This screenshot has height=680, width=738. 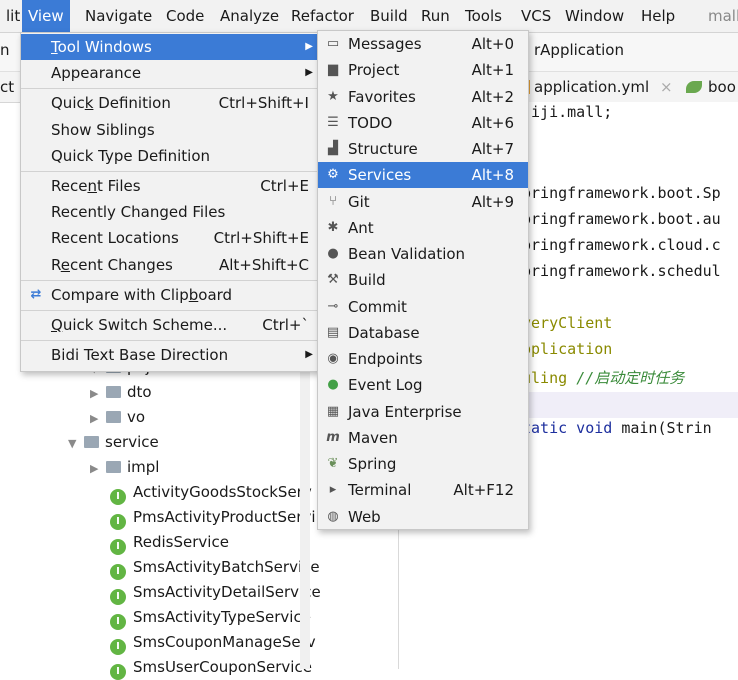 What do you see at coordinates (483, 490) in the screenshot?
I see `menu-item-shortcut: Alt+F12` at bounding box center [483, 490].